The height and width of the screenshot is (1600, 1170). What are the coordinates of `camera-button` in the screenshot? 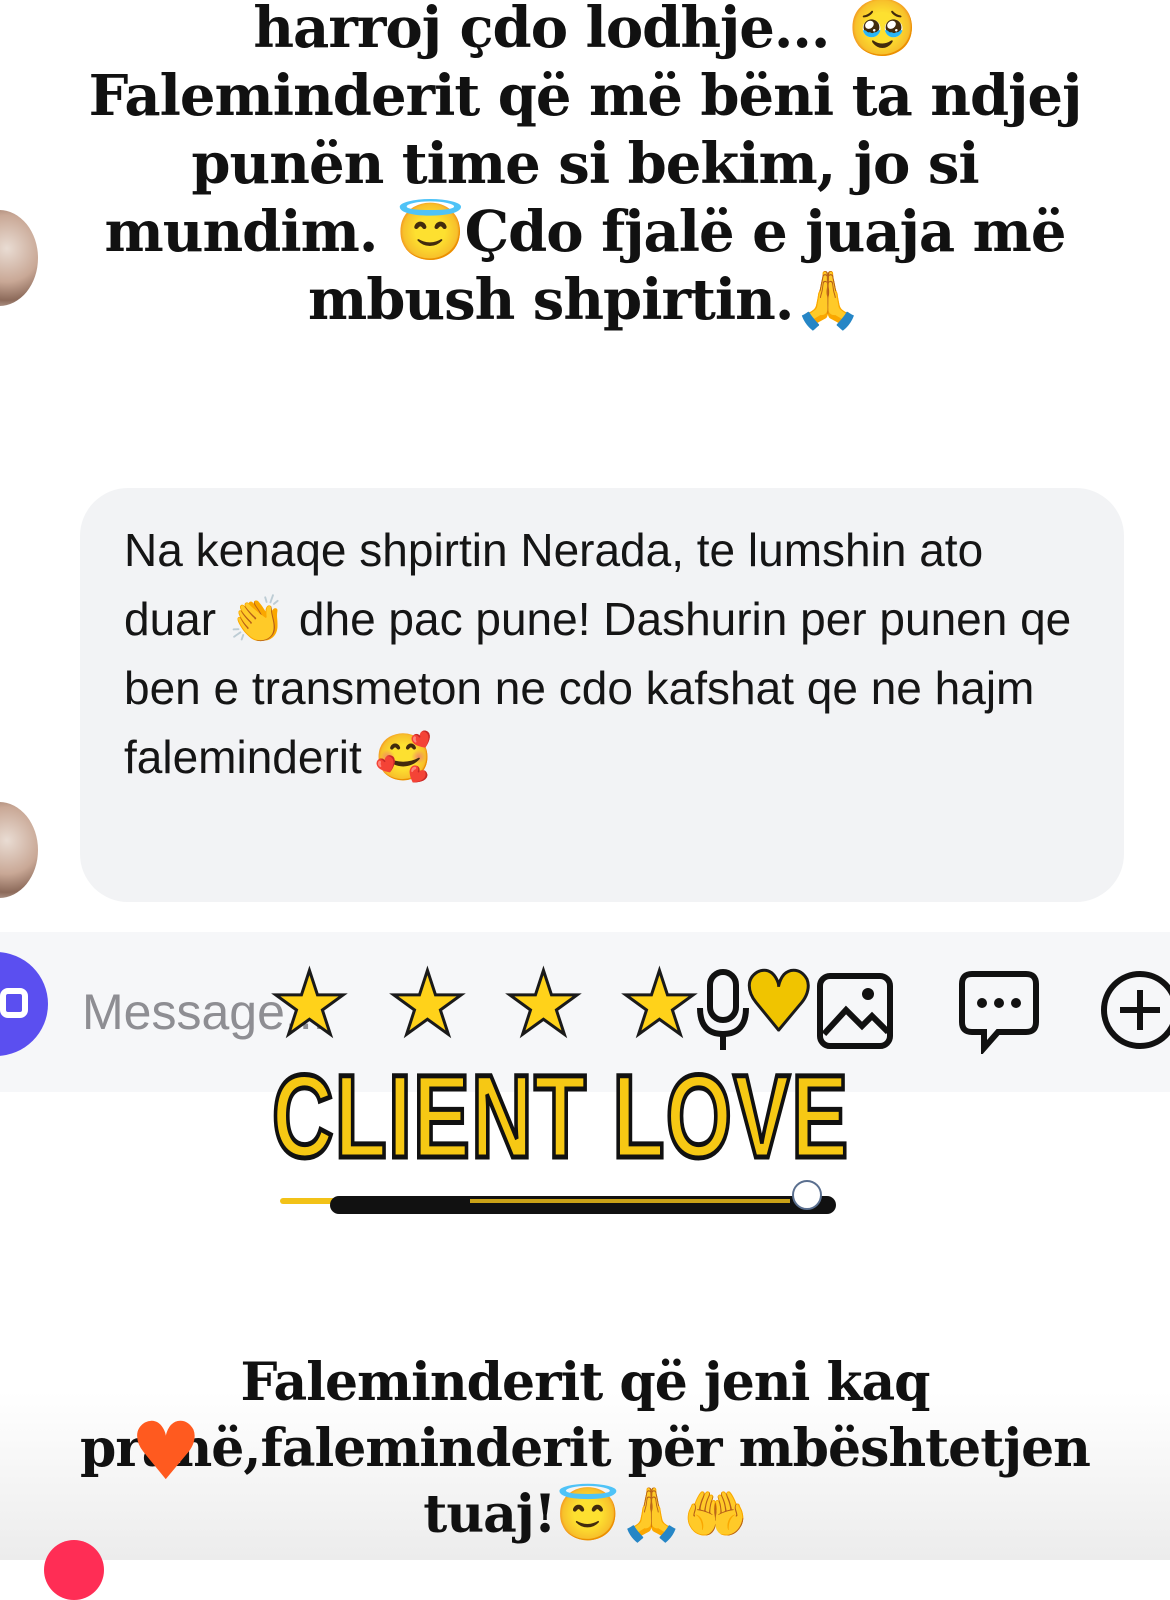 It's located at (24, 1004).